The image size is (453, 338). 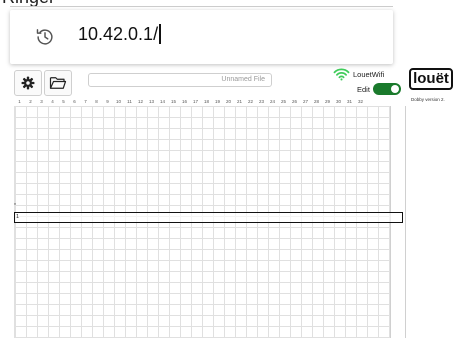 What do you see at coordinates (151, 101) in the screenshot?
I see `column-number: 13` at bounding box center [151, 101].